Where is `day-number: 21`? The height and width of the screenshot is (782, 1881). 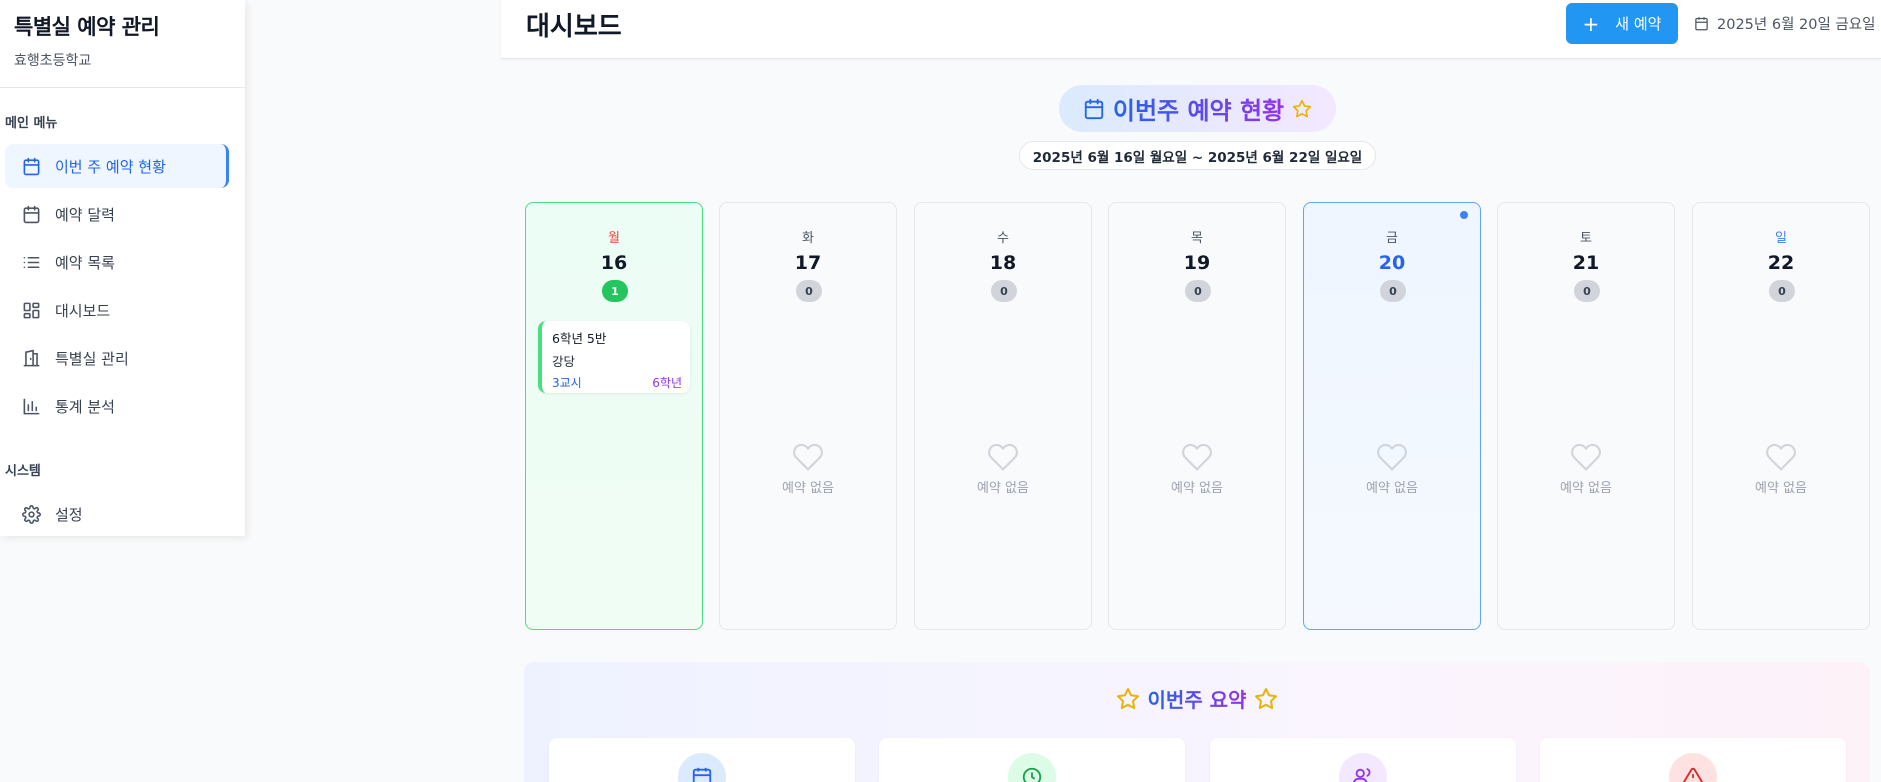 day-number: 21 is located at coordinates (1586, 263).